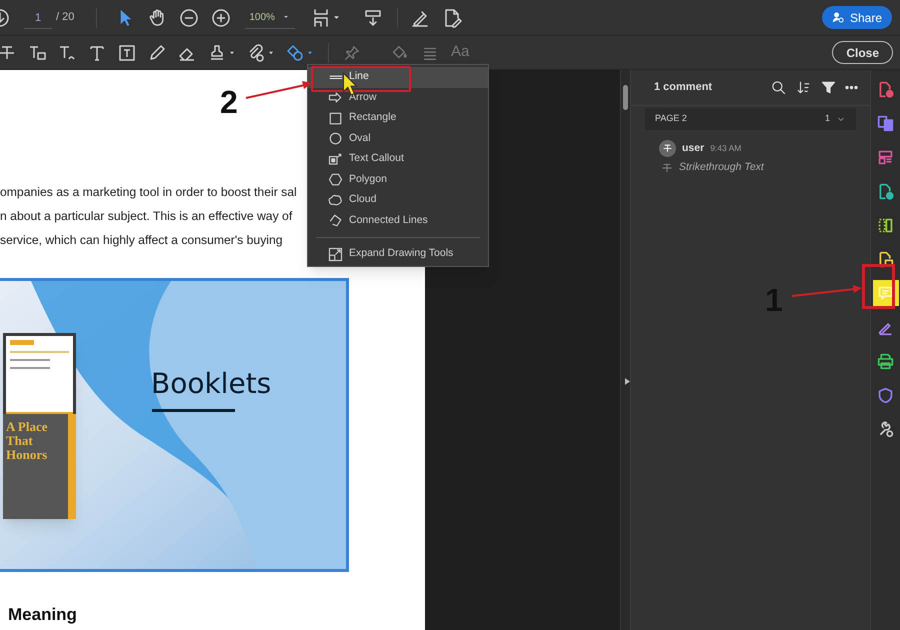  What do you see at coordinates (221, 18) in the screenshot?
I see `zoom-in-icon` at bounding box center [221, 18].